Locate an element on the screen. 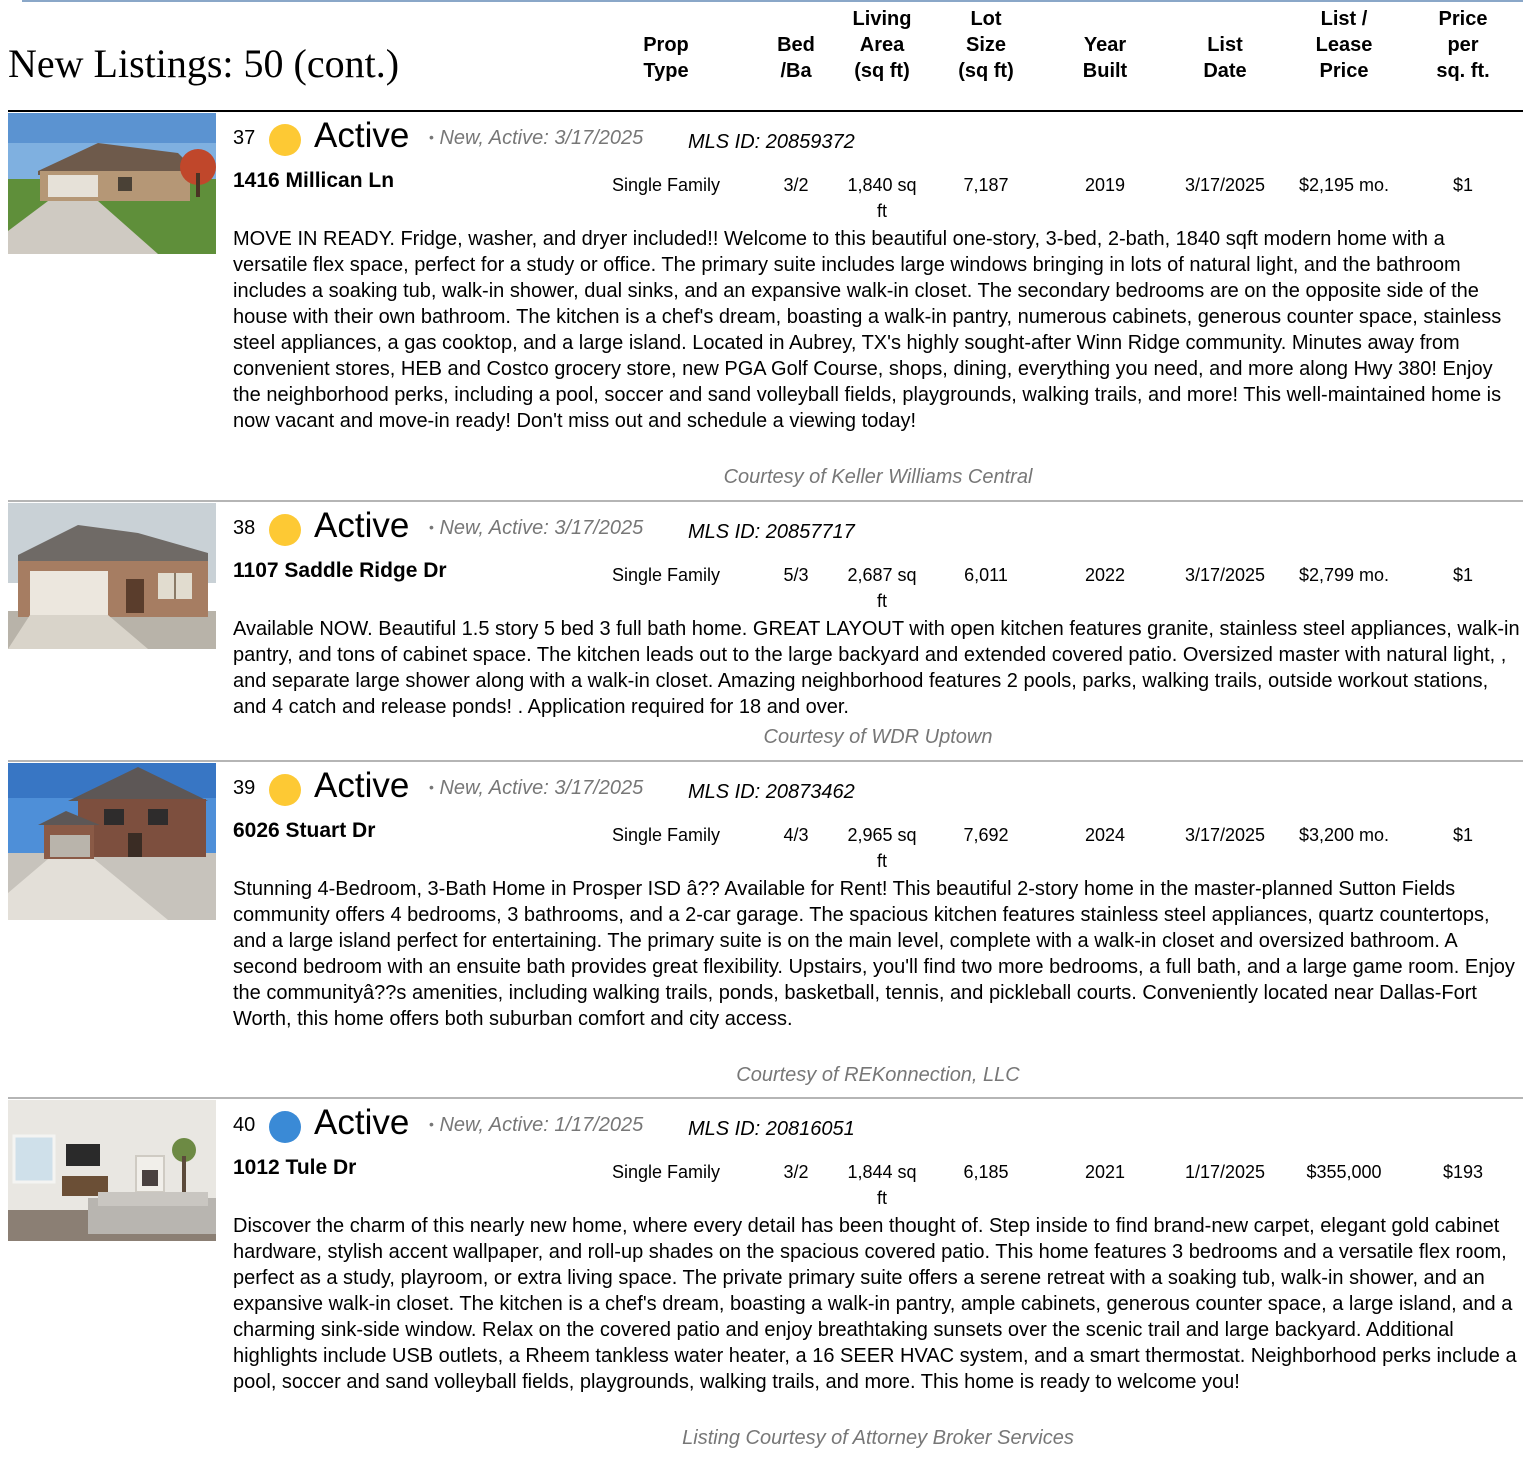 This screenshot has width=1531, height=1457. column-header-price: List / Lease Price is located at coordinates (1344, 45).